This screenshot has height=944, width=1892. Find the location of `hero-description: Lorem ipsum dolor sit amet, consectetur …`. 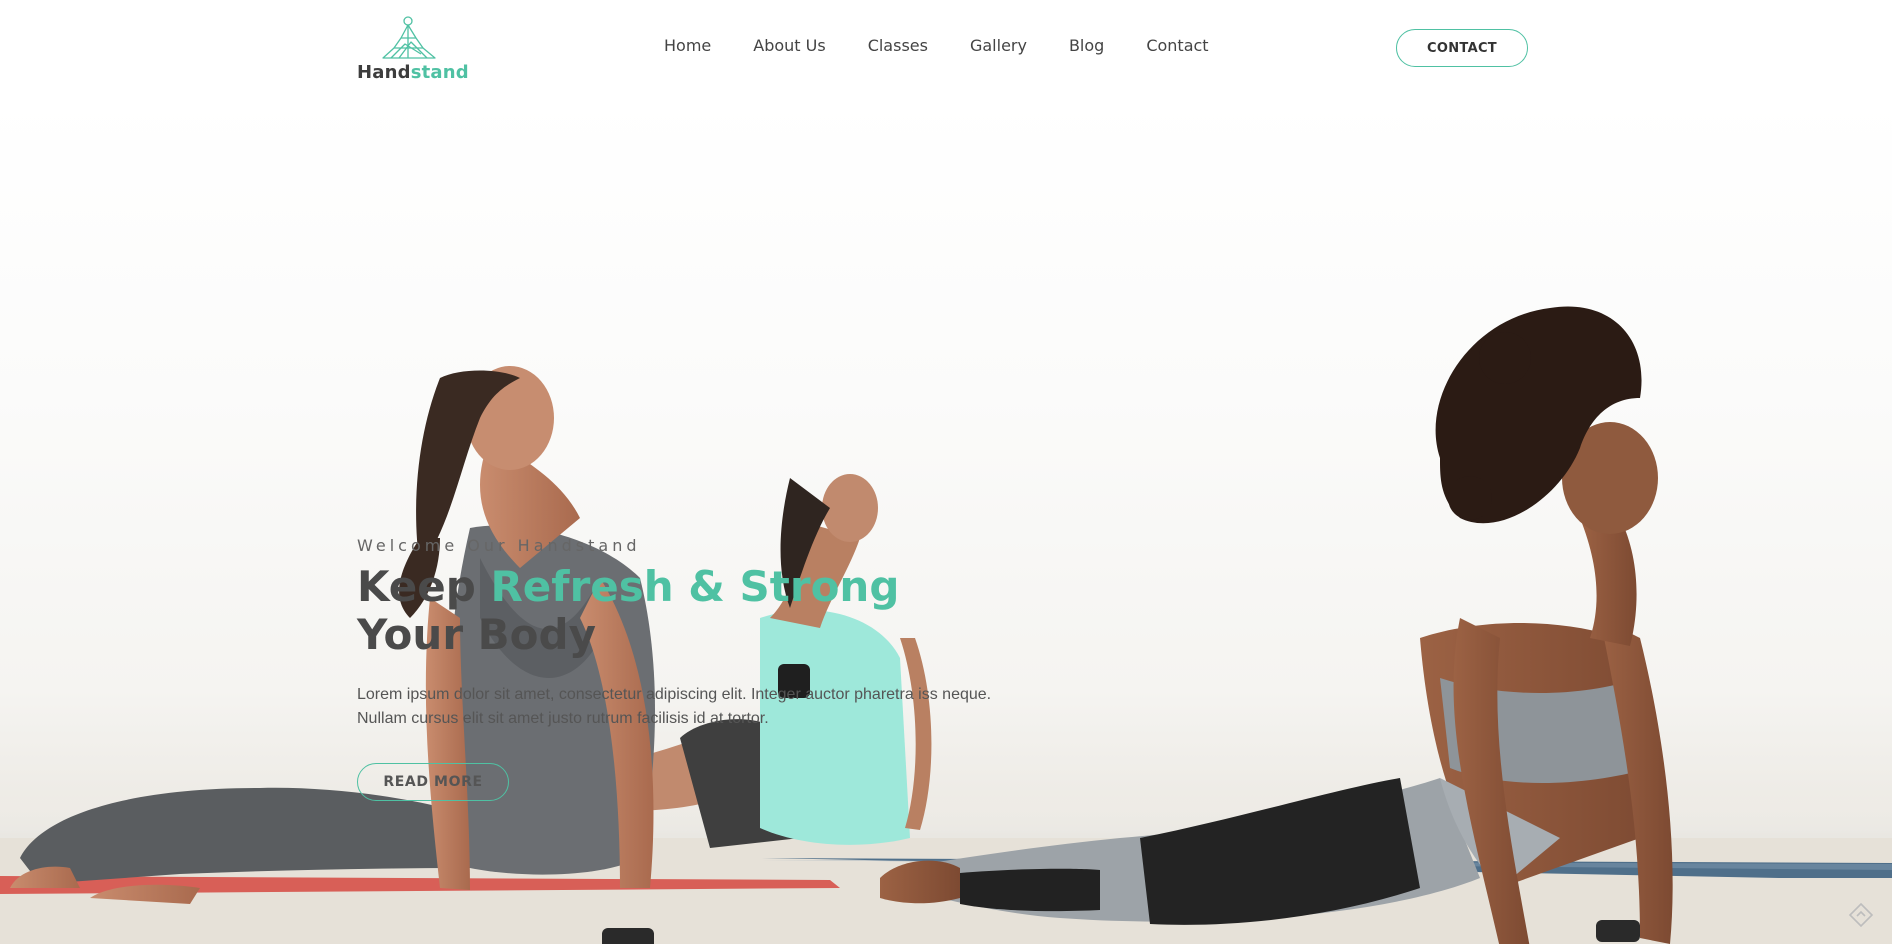

hero-description: Lorem ipsum dolor sit amet, consectetur … is located at coordinates (674, 706).